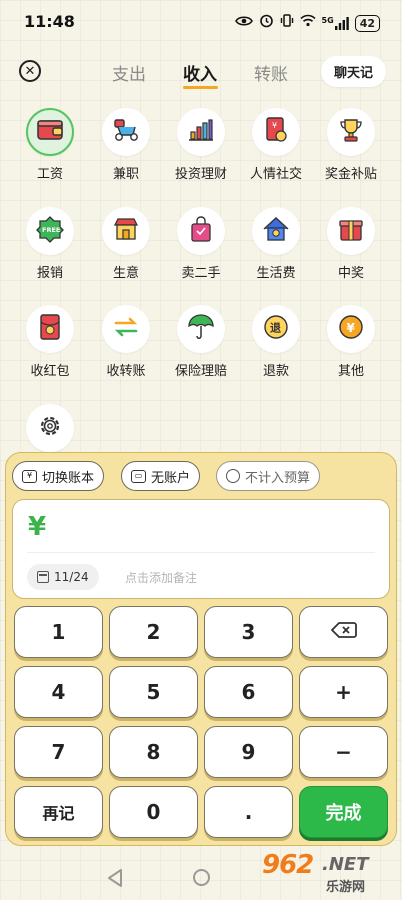 Image resolution: width=402 pixels, height=900 pixels. What do you see at coordinates (248, 752) in the screenshot?
I see `key-9: 9` at bounding box center [248, 752].